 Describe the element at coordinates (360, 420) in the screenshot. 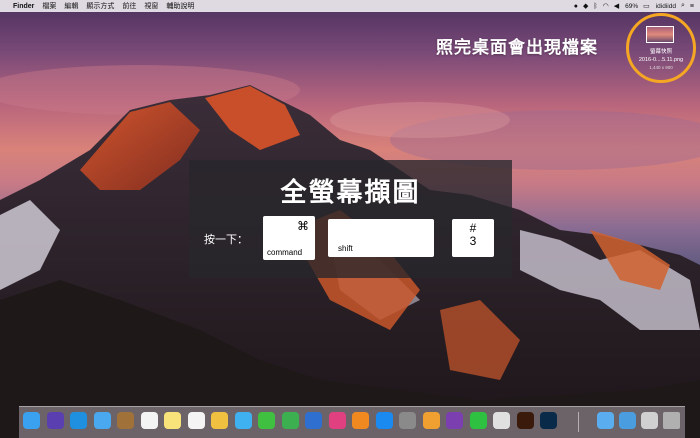

I see `ibooks-icon` at that location.